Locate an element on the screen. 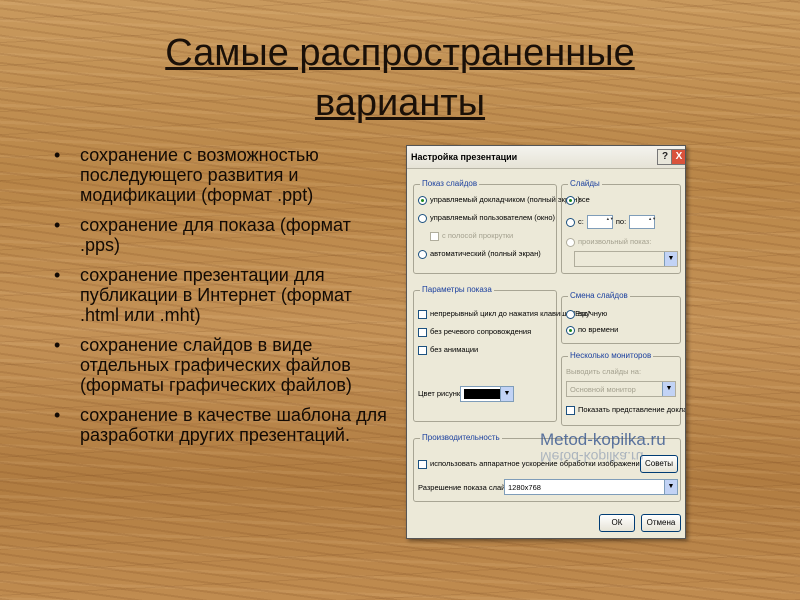 This screenshot has height=600, width=800. checkbox-no-animation: без анимации is located at coordinates (448, 350).